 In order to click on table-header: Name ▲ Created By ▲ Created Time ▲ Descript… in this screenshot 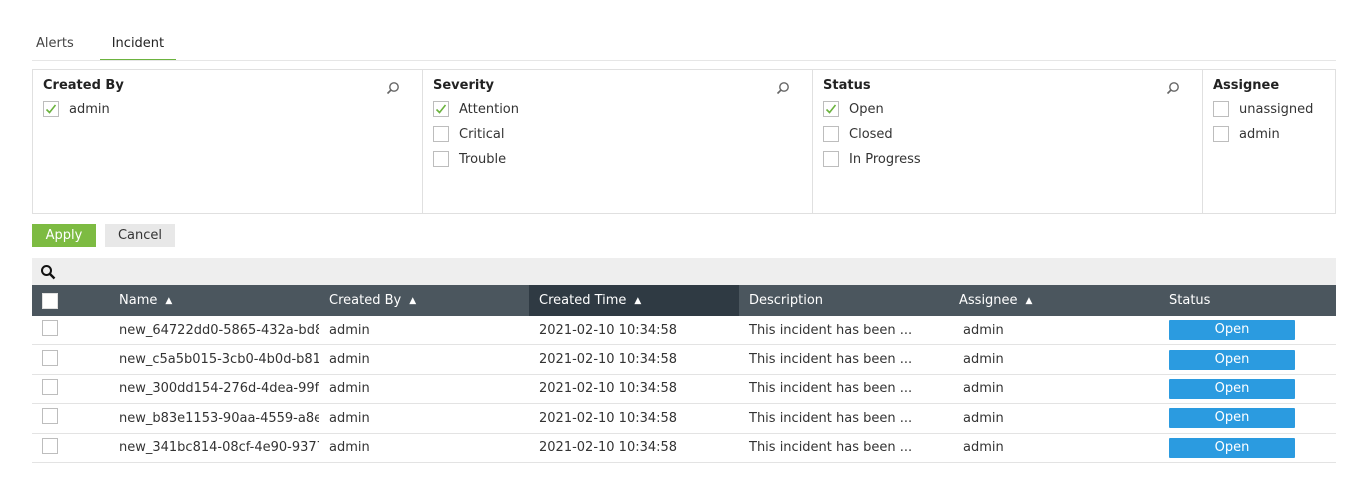, I will do `click(684, 300)`.